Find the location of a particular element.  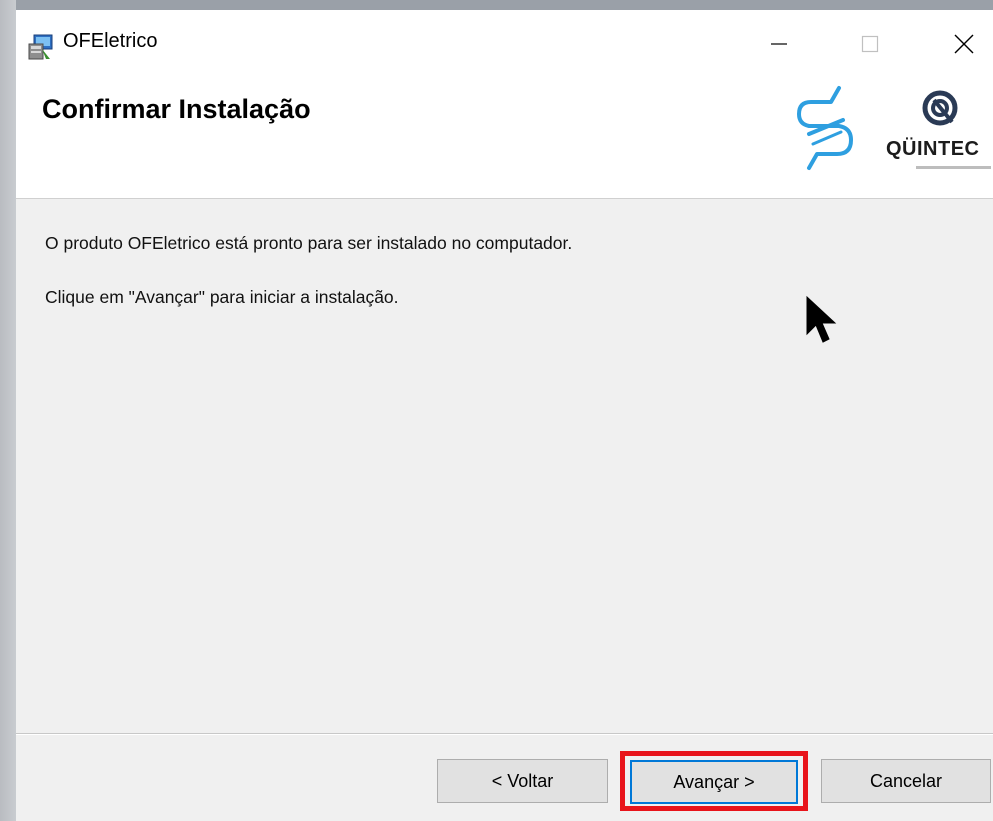

button-area-divider is located at coordinates (504, 733).